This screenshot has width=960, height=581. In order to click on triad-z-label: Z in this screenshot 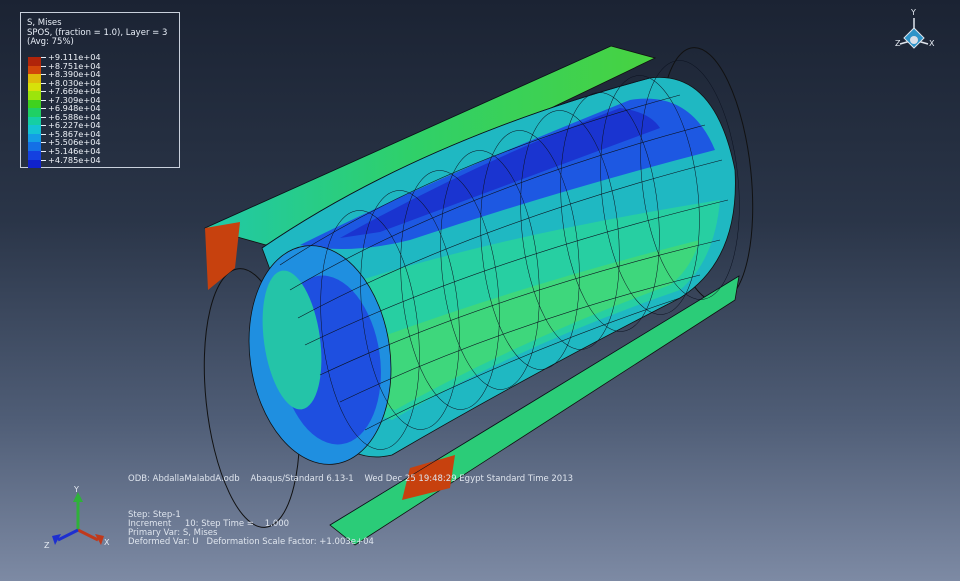, I will do `click(47, 545)`.